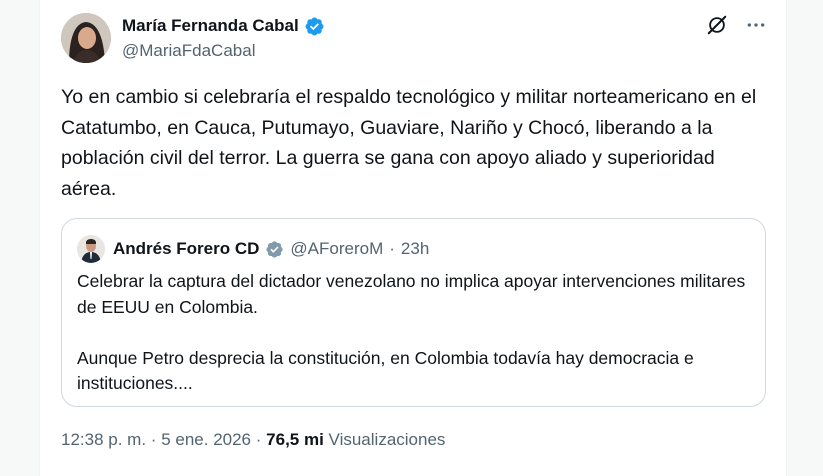 This screenshot has height=476, width=823. I want to click on tweet-actions-top, so click(736, 25).